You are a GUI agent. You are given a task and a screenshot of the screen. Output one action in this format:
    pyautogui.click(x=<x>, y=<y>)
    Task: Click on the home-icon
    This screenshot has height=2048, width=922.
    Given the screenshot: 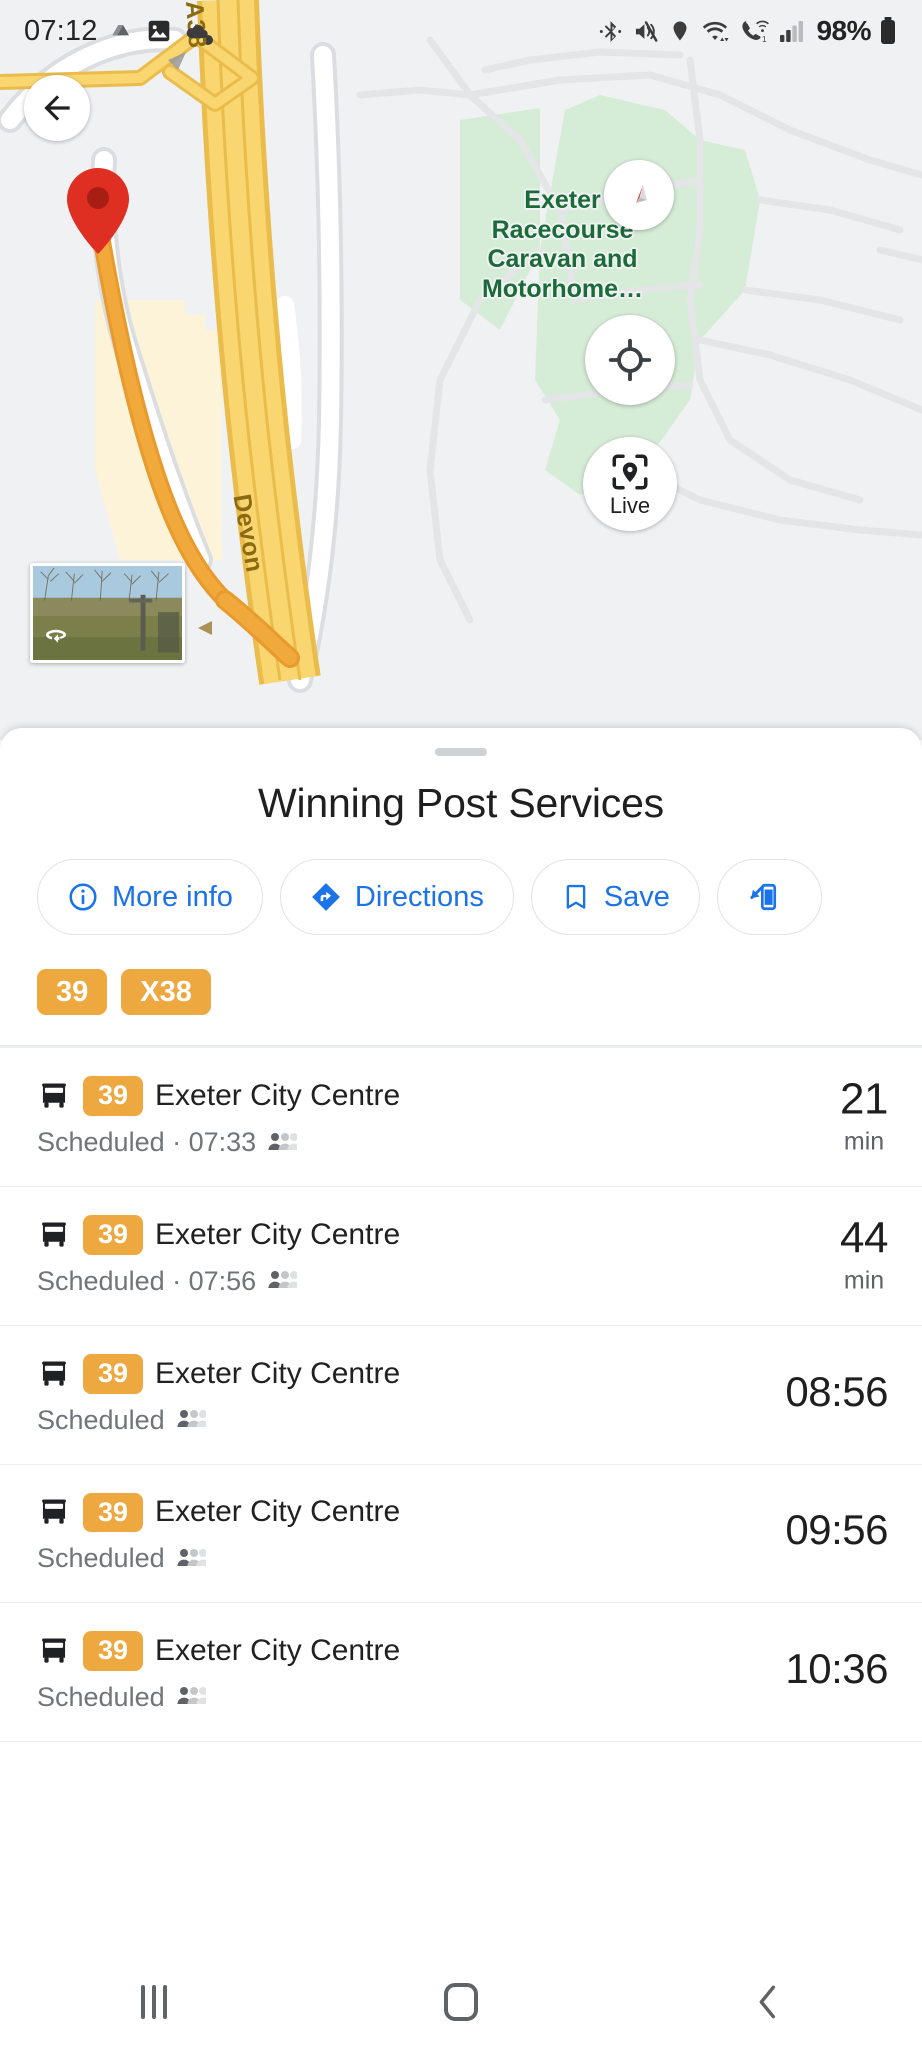 What is the action you would take?
    pyautogui.click(x=460, y=2002)
    